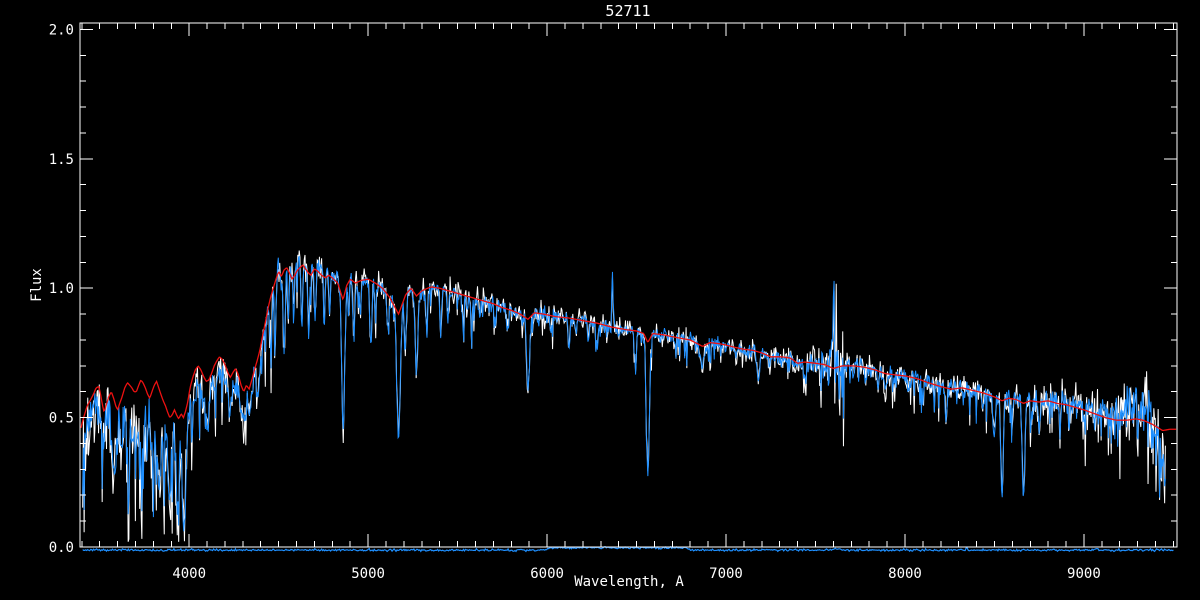  Describe the element at coordinates (37, 285) in the screenshot. I see `y-axis-label: Flux` at that location.